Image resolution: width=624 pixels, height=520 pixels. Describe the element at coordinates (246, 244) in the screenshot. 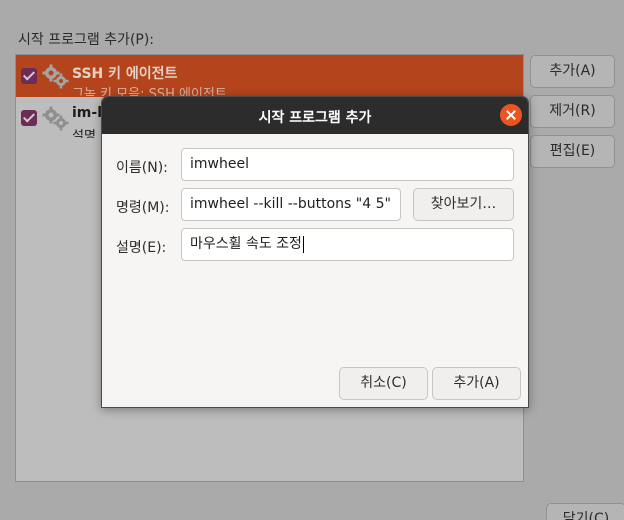

I see `comment-value: 마우스휠 속도 조정` at that location.